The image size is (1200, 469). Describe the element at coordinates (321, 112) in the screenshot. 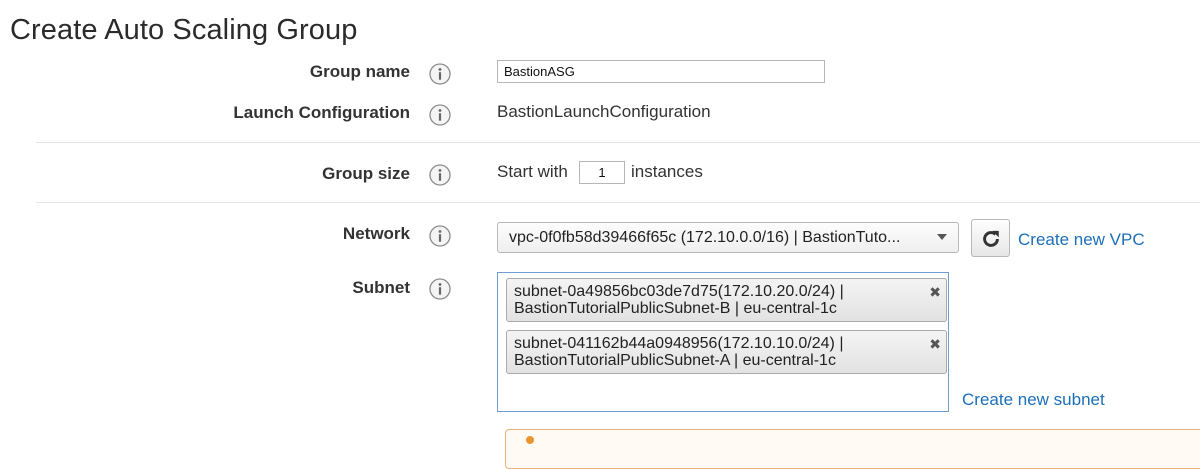

I see `launch-configuration-label: Launch Configuration` at that location.